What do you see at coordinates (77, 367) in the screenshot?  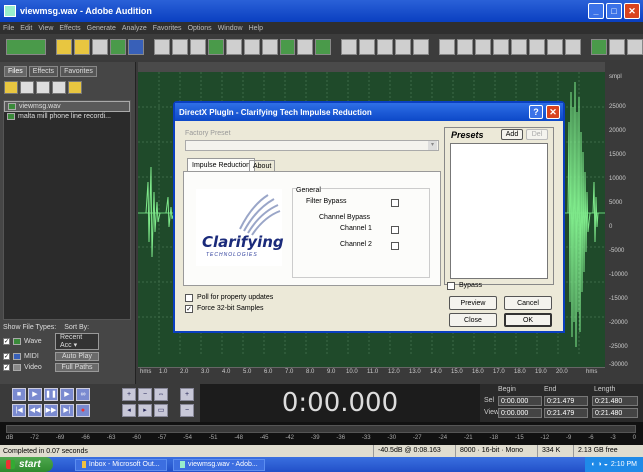 I see `full-paths-button: Full Paths` at bounding box center [77, 367].